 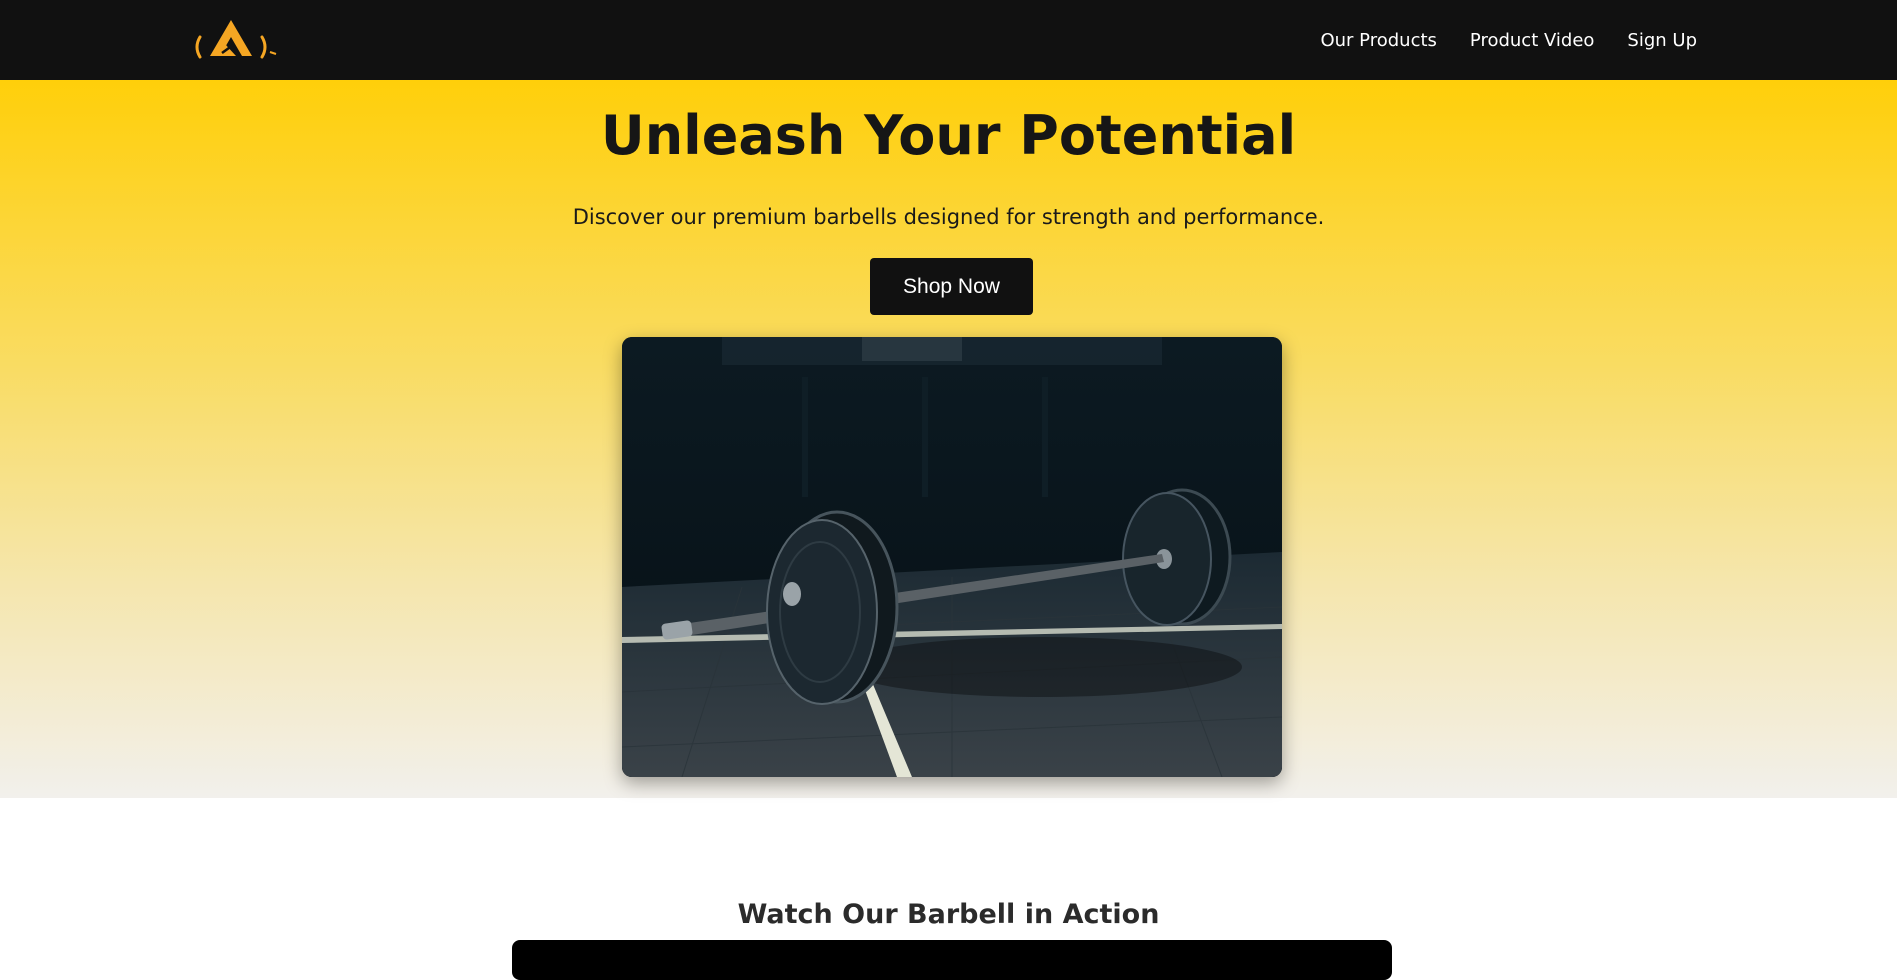 What do you see at coordinates (951, 286) in the screenshot?
I see `shop-now-button: Shop Now` at bounding box center [951, 286].